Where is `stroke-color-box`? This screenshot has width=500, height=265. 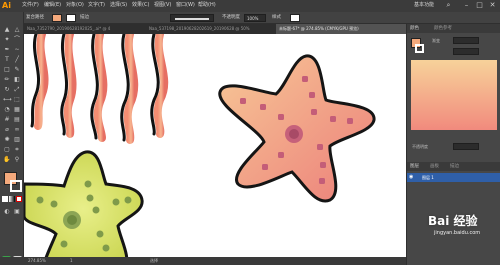
stroke-color-box is located at coordinates (16, 186).